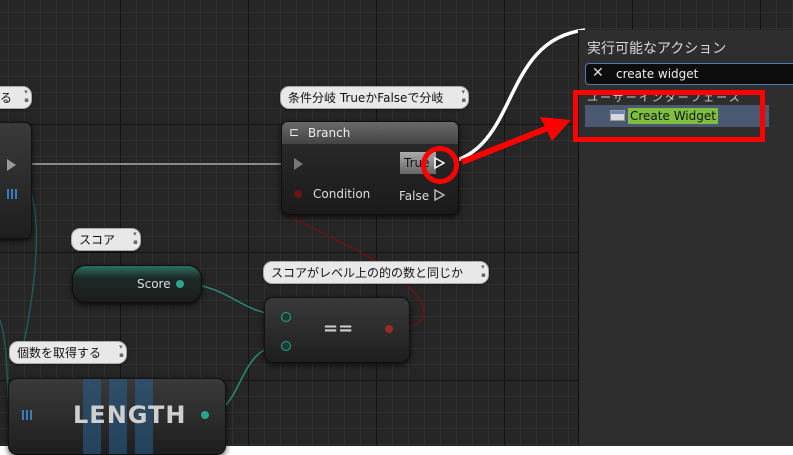 This screenshot has height=455, width=793. I want to click on score-variable-node: Score, so click(137, 284).